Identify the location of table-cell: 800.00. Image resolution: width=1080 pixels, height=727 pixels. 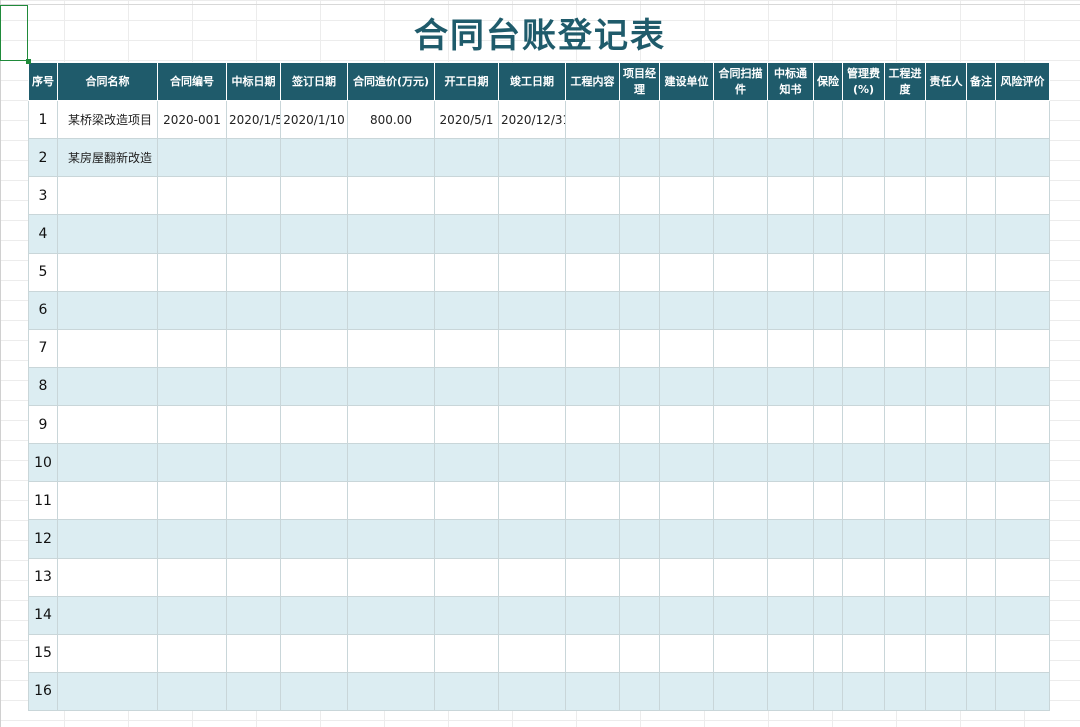
(391, 119).